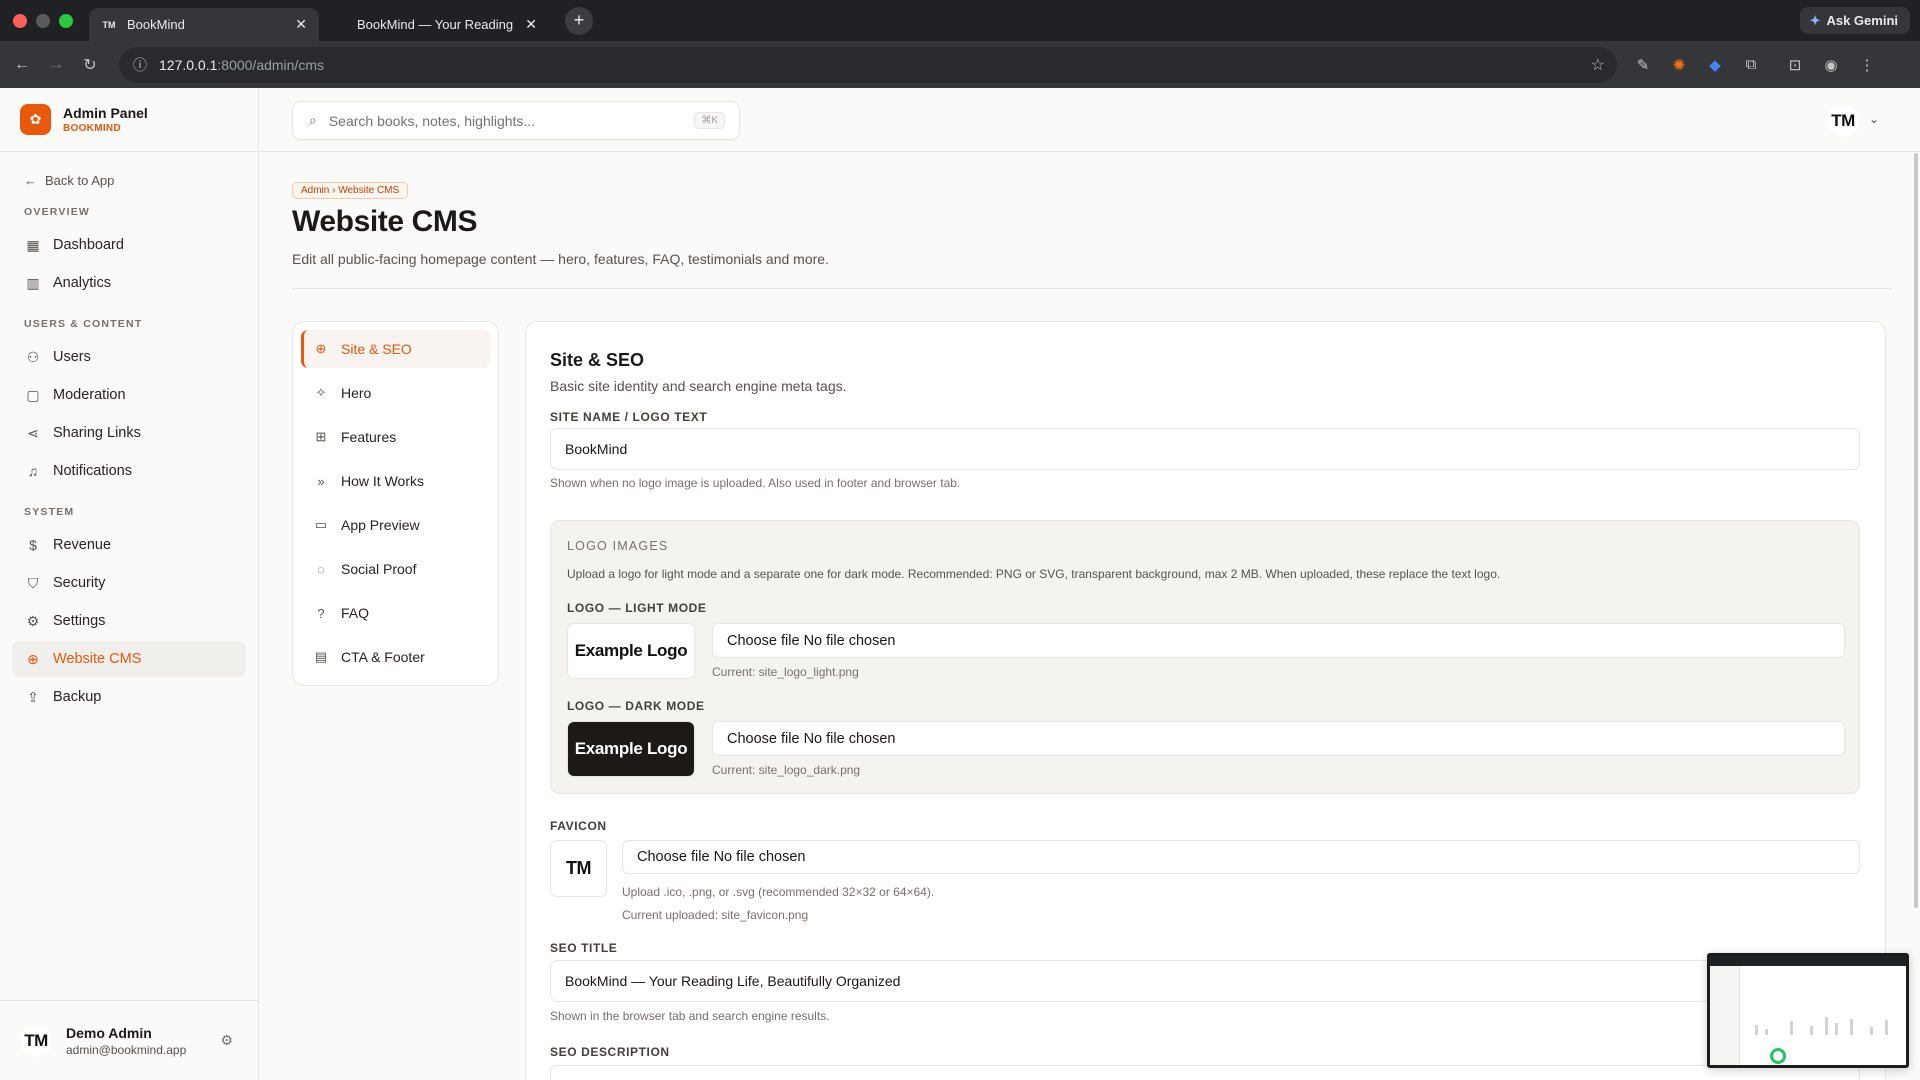 The height and width of the screenshot is (1080, 1920). I want to click on site-name-input: BookMind, so click(1205, 449).